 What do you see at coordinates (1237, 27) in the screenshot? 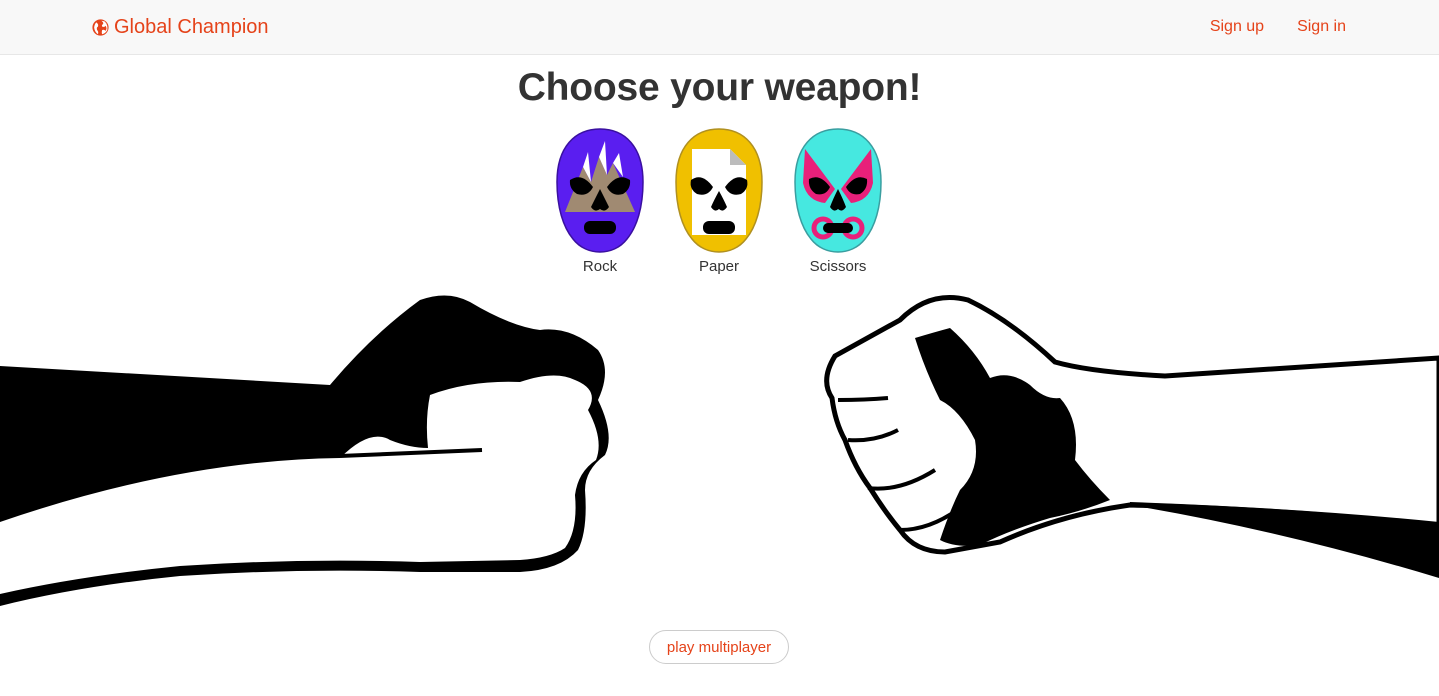
I see `sign-up-link: Sign up` at bounding box center [1237, 27].